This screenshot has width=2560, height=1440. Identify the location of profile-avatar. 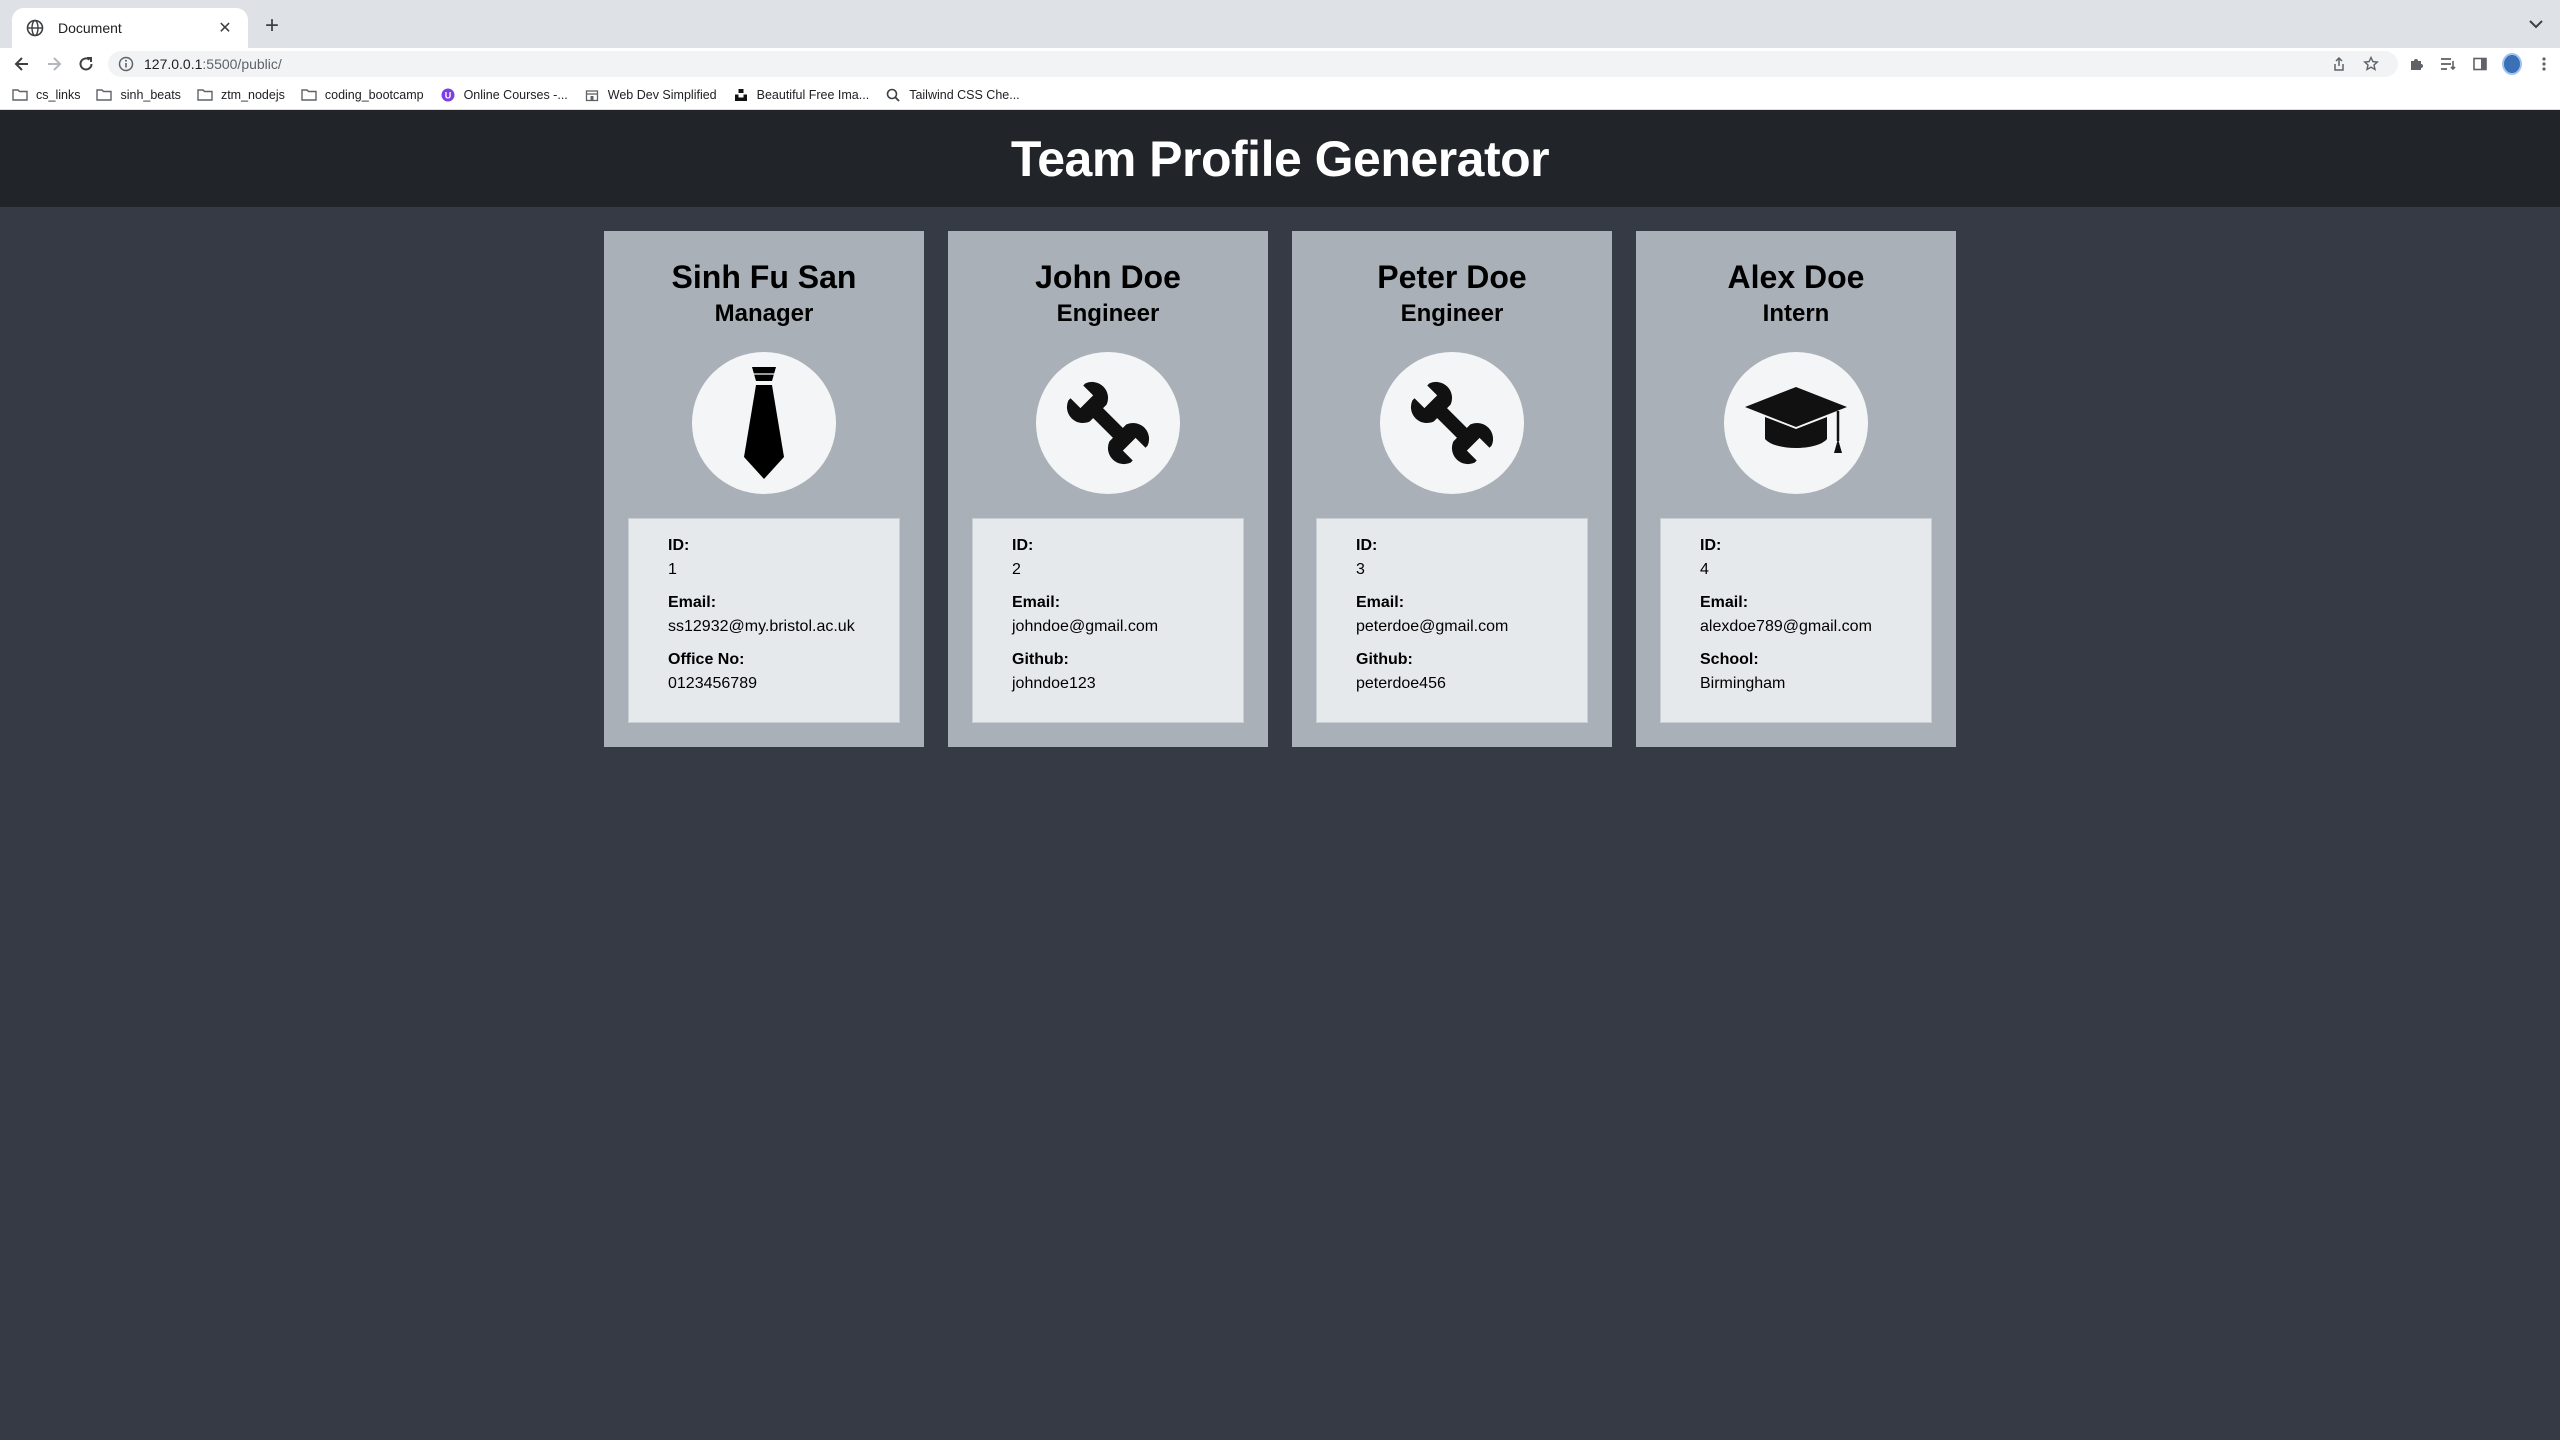
(2512, 64).